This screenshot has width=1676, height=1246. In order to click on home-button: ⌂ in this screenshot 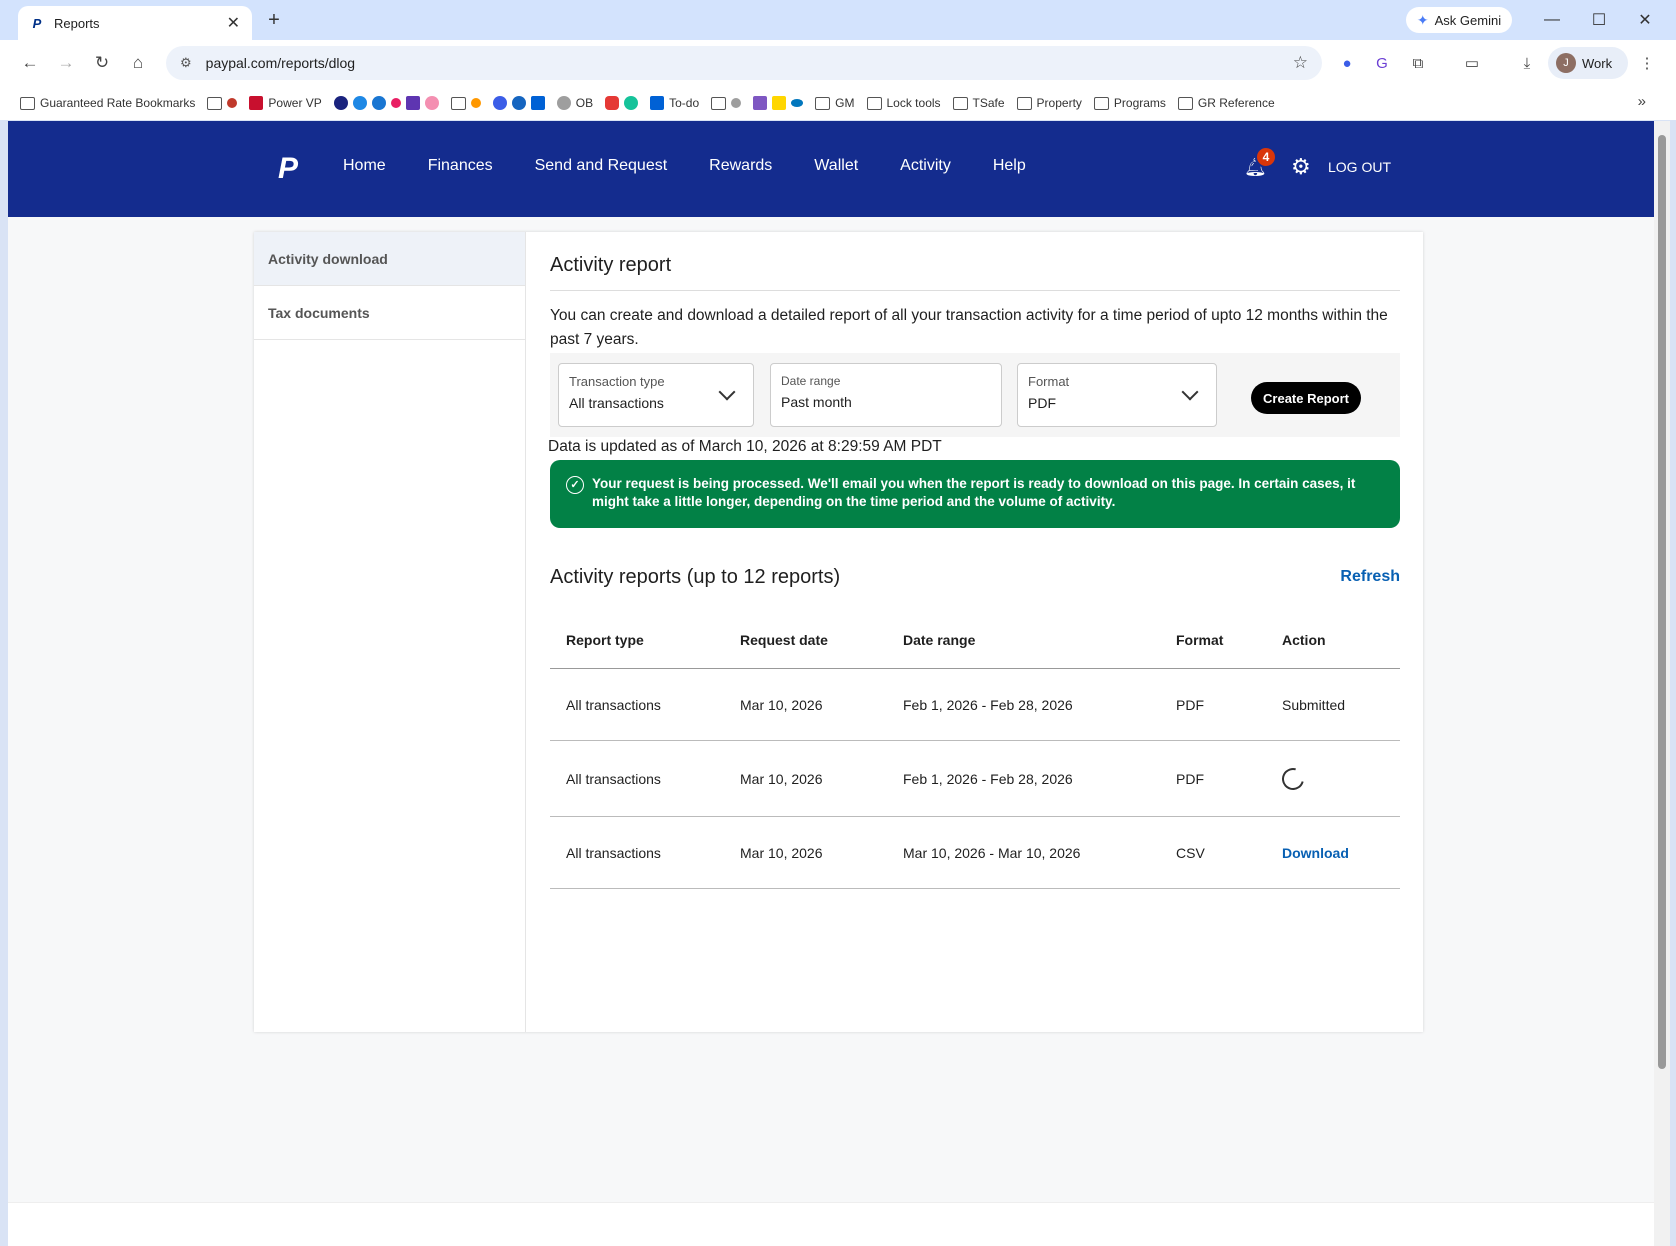, I will do `click(138, 63)`.